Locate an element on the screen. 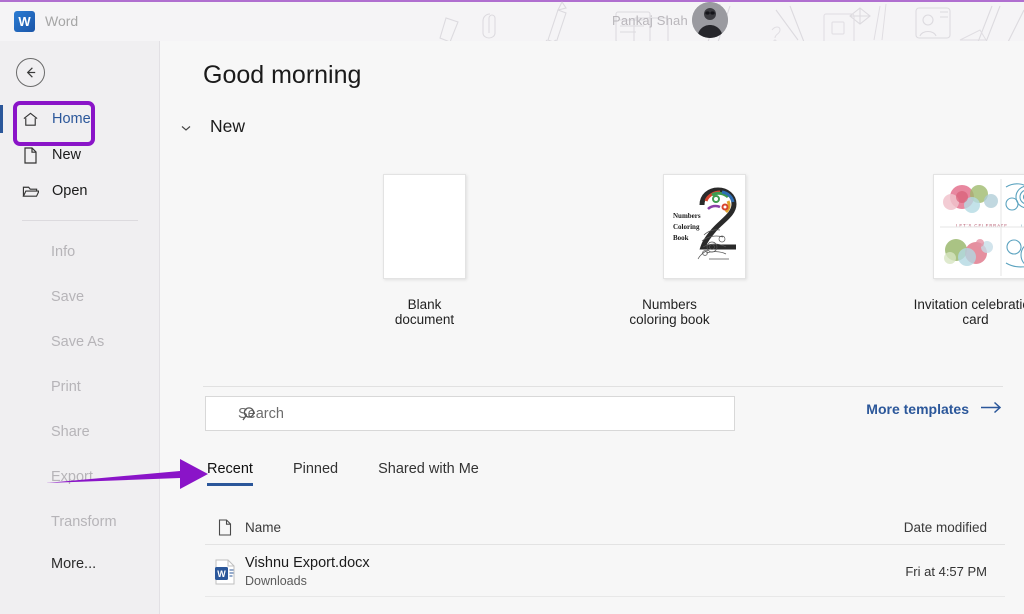 Image resolution: width=1024 pixels, height=614 pixels. file-list-tabs: Recent Pinned Shared with Me is located at coordinates (343, 473).